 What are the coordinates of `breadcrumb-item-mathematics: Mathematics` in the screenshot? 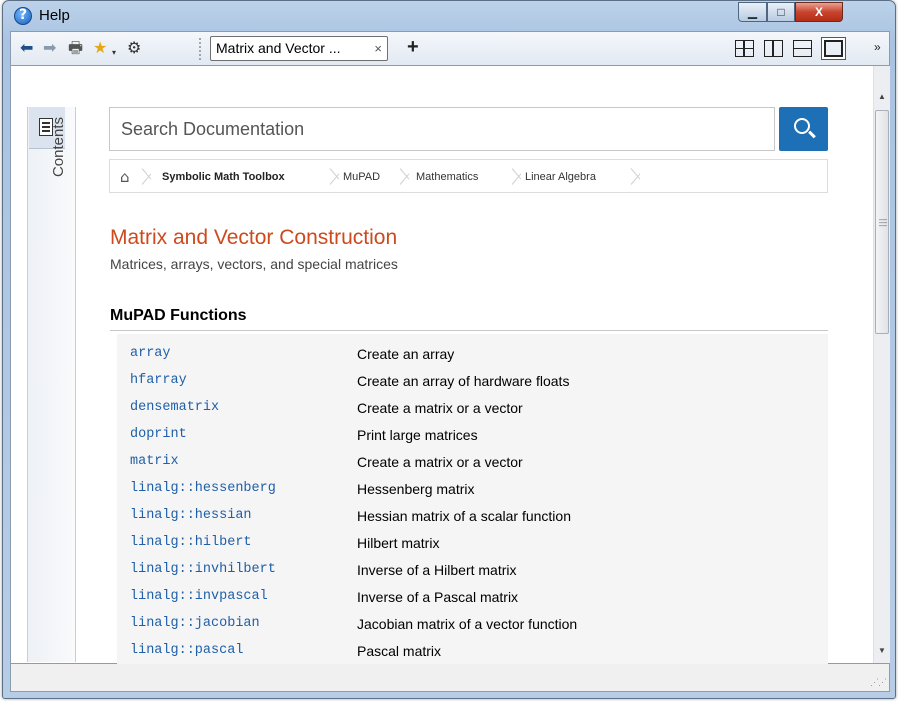 It's located at (447, 177).